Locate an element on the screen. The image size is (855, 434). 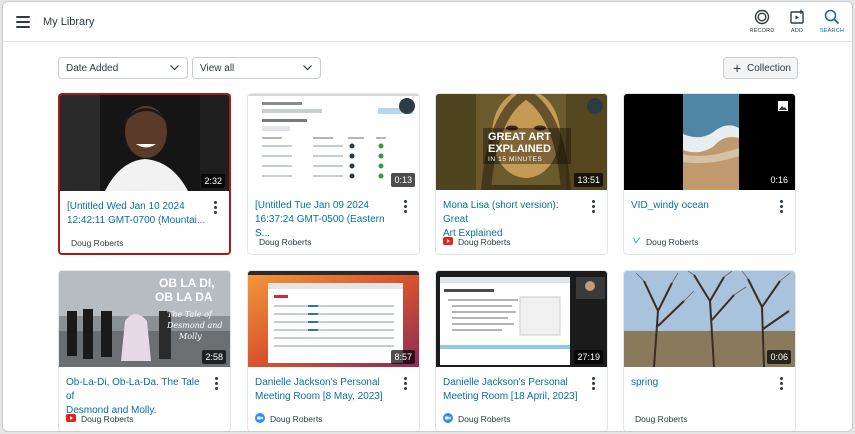
search-button: SEARCH is located at coordinates (832, 24).